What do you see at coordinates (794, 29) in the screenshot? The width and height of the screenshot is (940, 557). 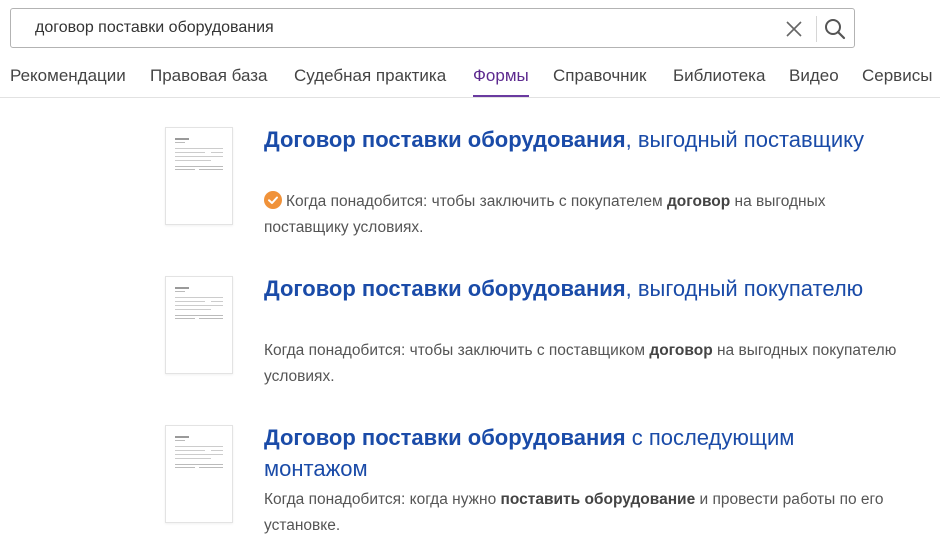 I see `close-icon` at bounding box center [794, 29].